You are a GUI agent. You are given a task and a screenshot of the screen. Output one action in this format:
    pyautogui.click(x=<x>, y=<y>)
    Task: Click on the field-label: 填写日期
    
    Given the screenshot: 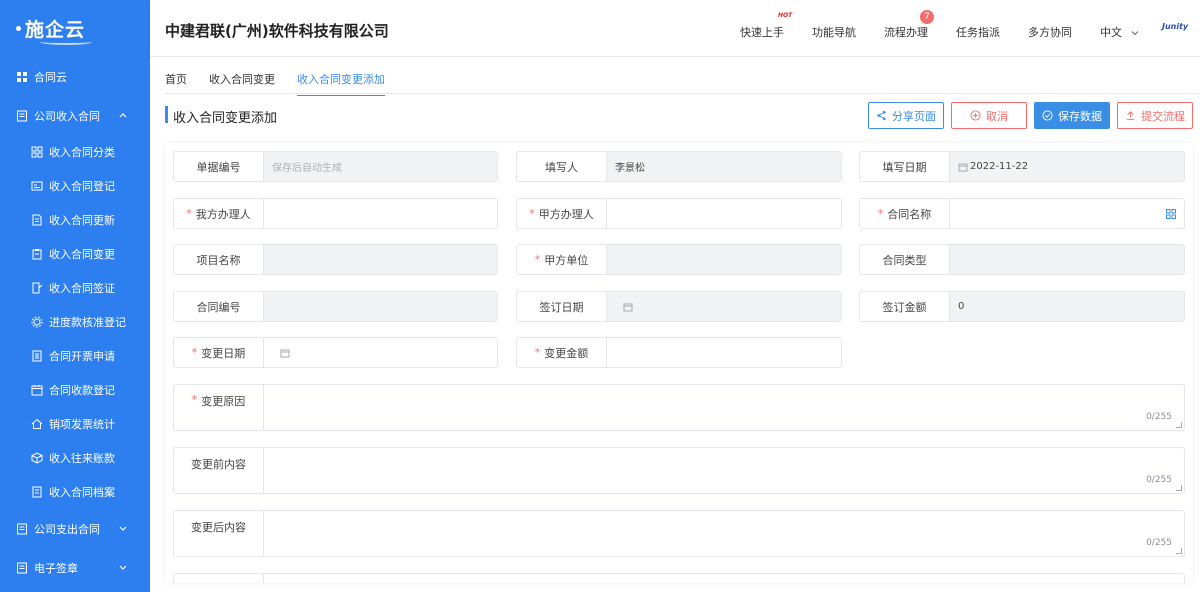 What is the action you would take?
    pyautogui.click(x=905, y=166)
    